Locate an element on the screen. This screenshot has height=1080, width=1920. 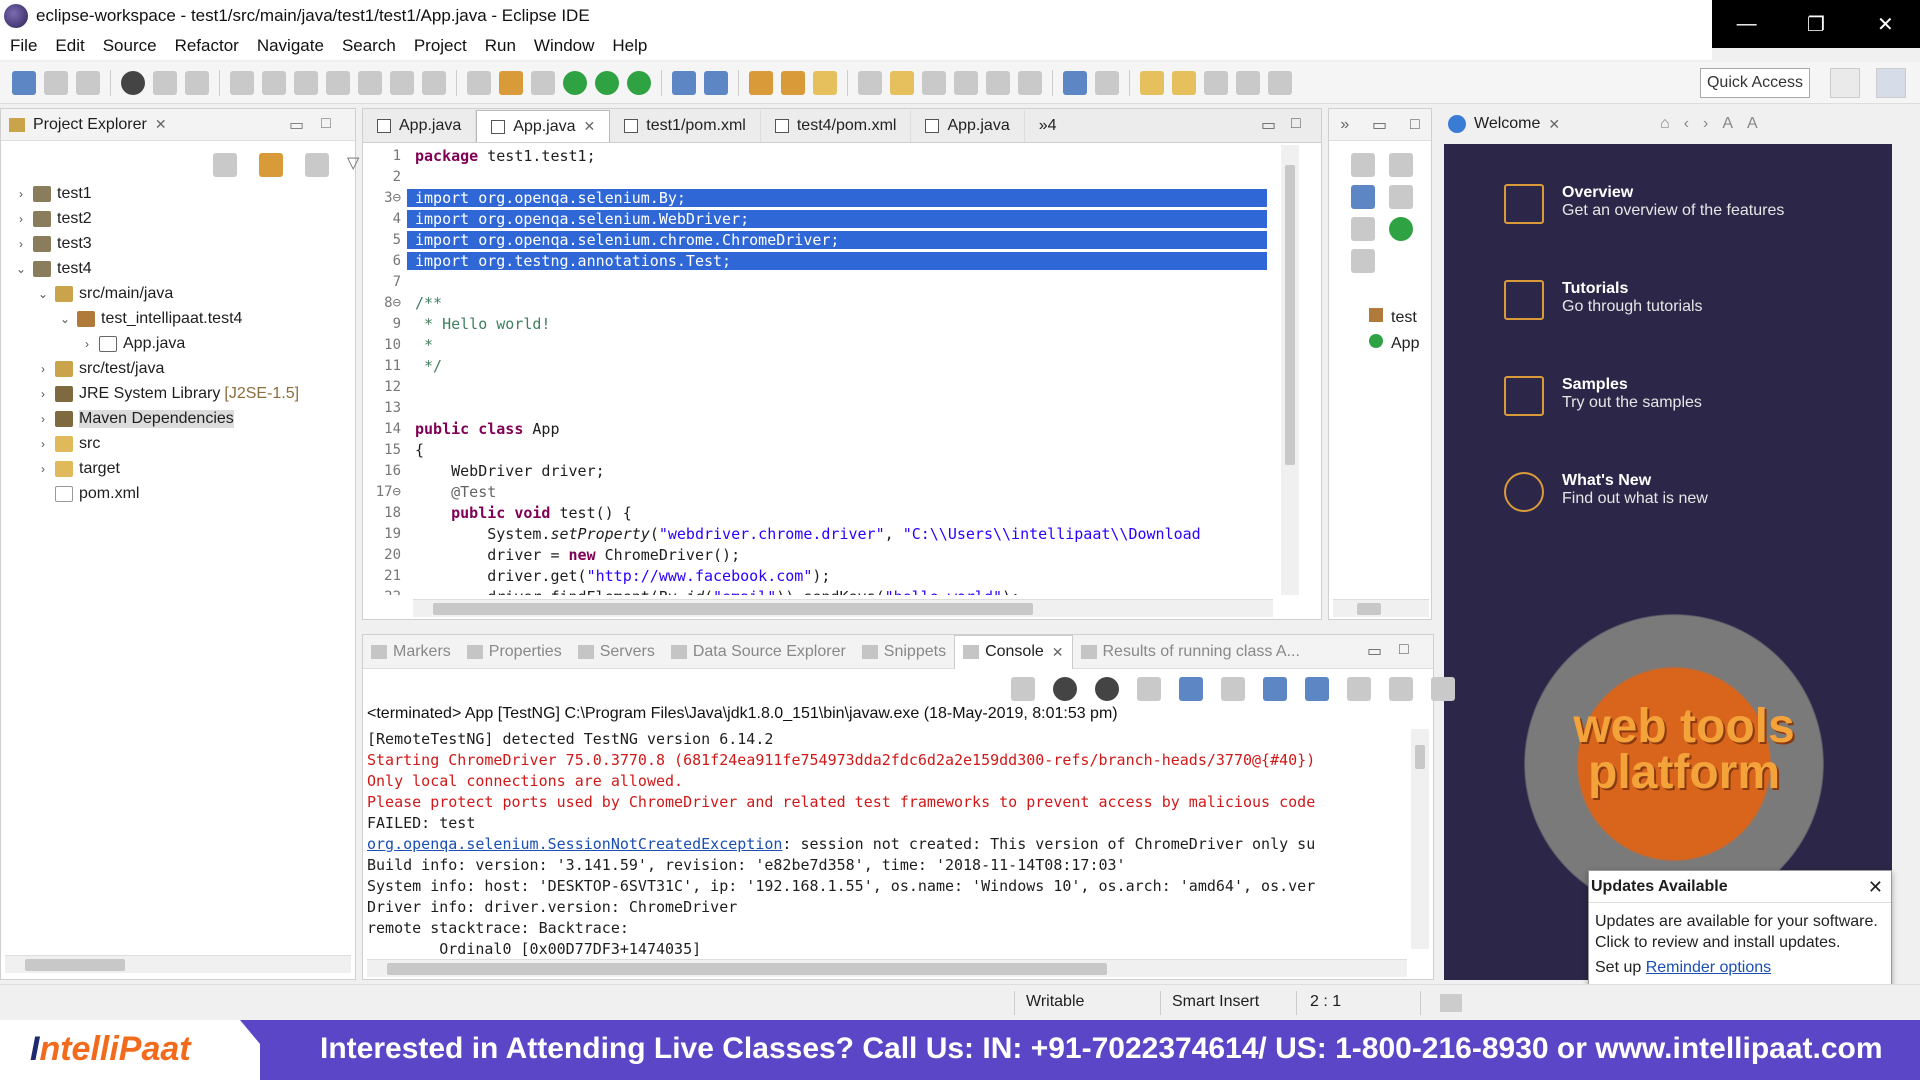
remove-all-icon is located at coordinates (1107, 689).